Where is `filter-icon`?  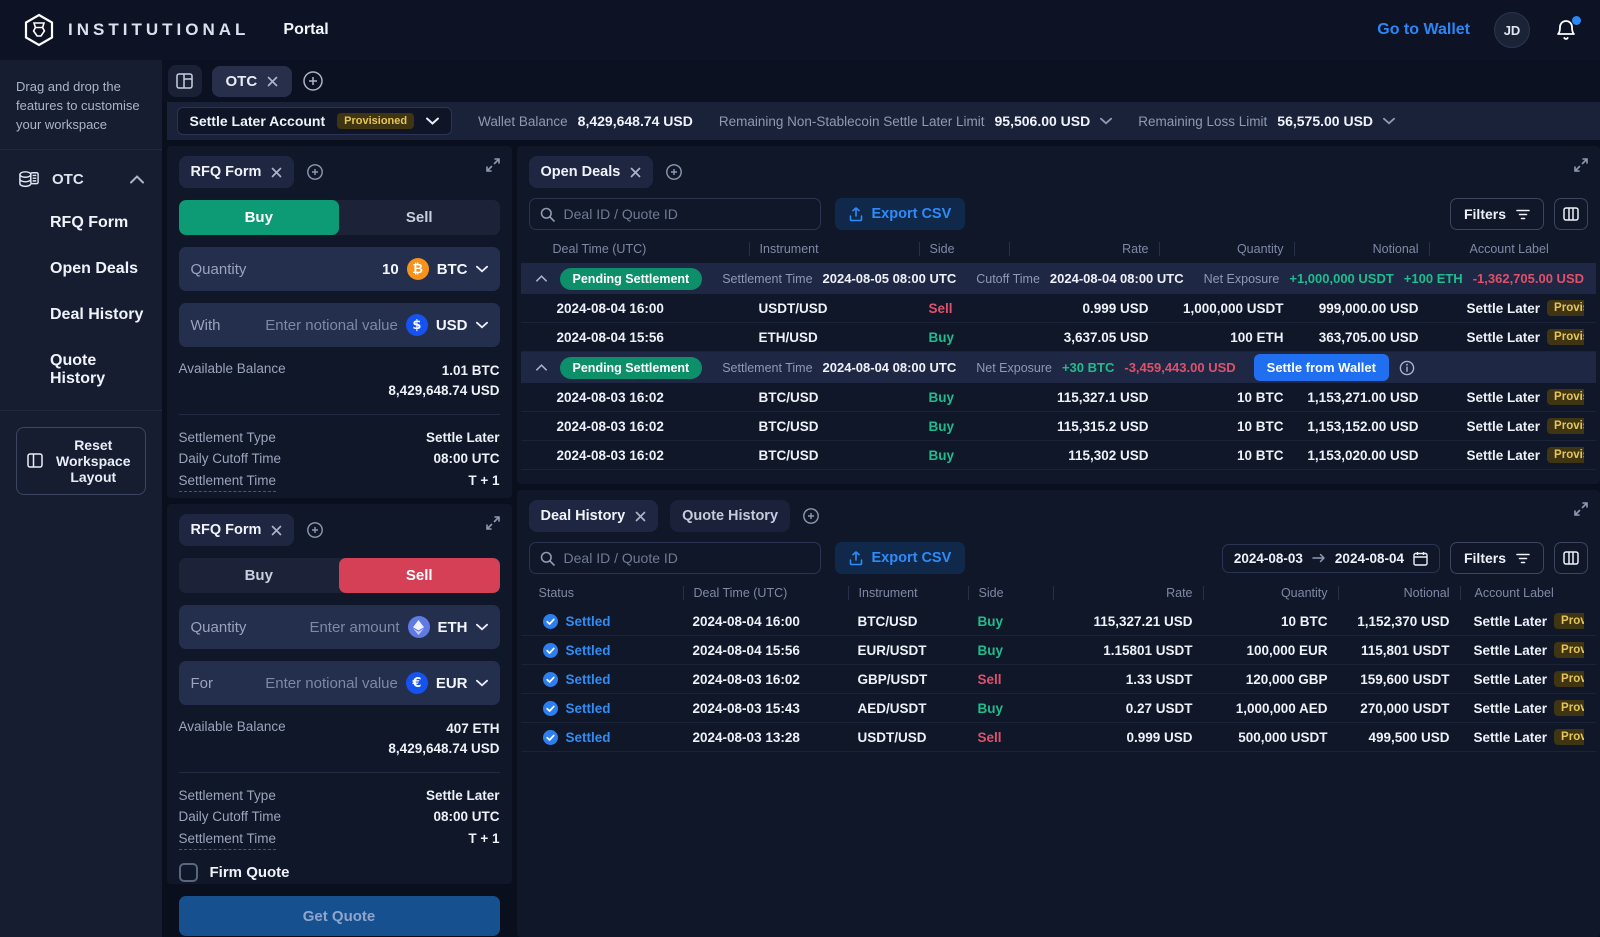 filter-icon is located at coordinates (1523, 214).